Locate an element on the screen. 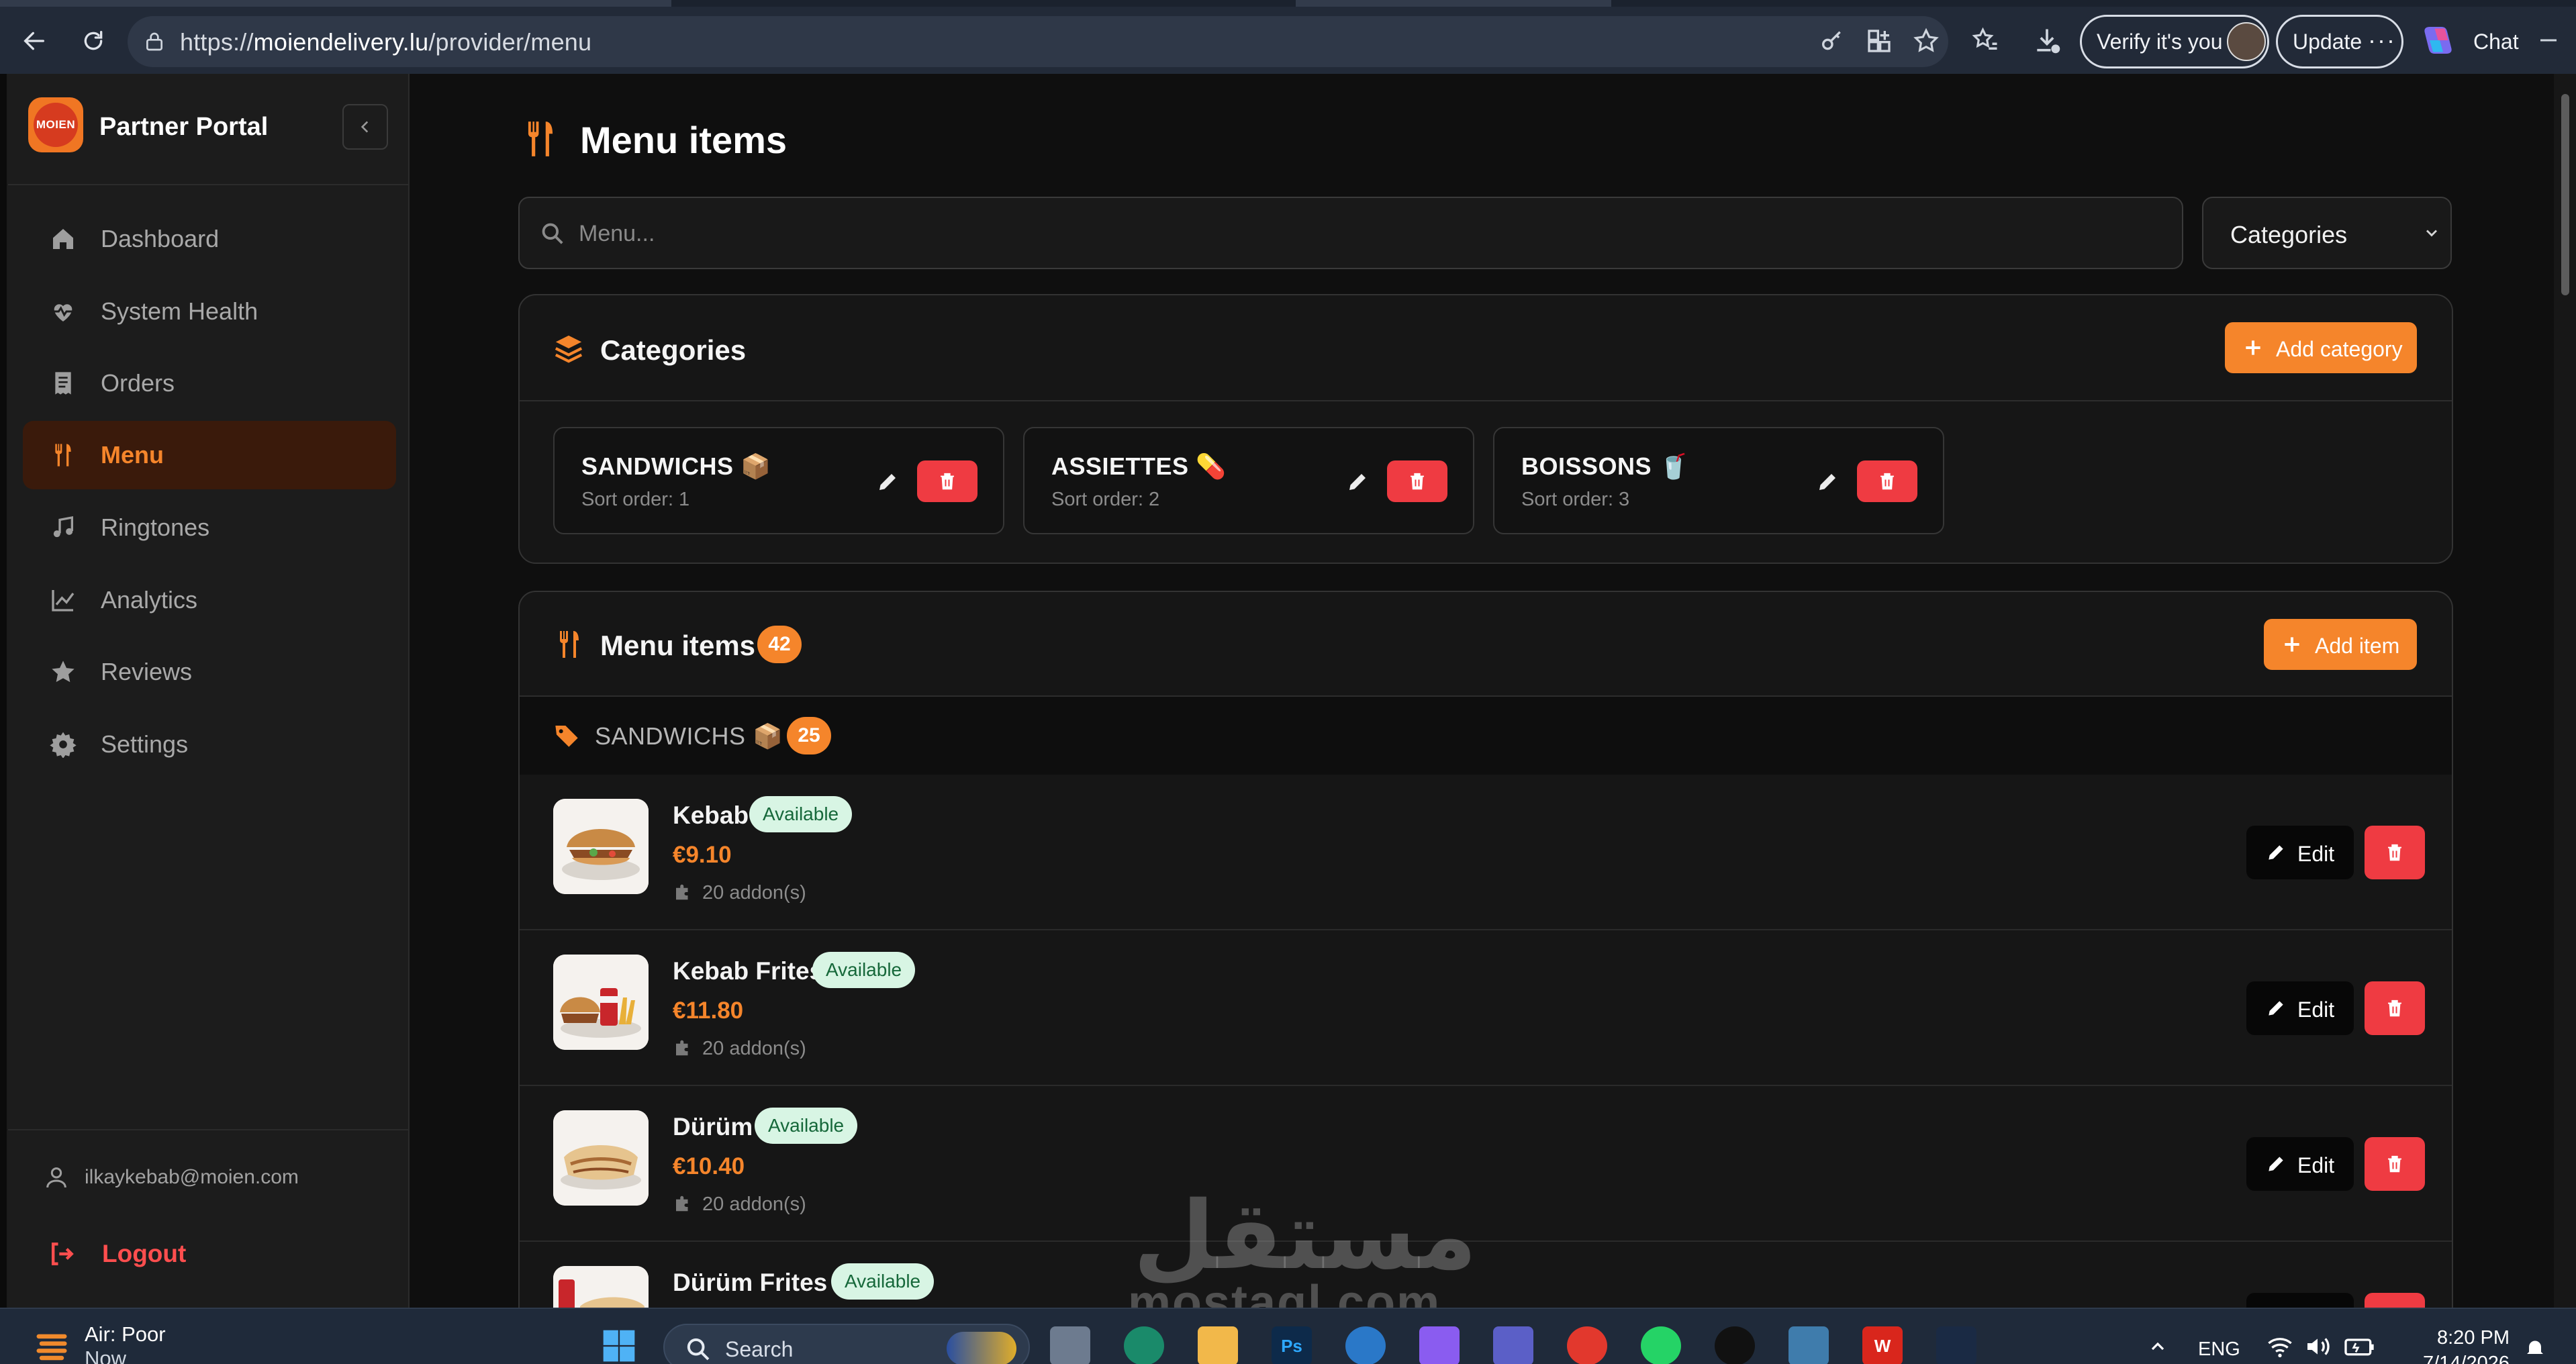  wps-office-icon: W is located at coordinates (1882, 1345).